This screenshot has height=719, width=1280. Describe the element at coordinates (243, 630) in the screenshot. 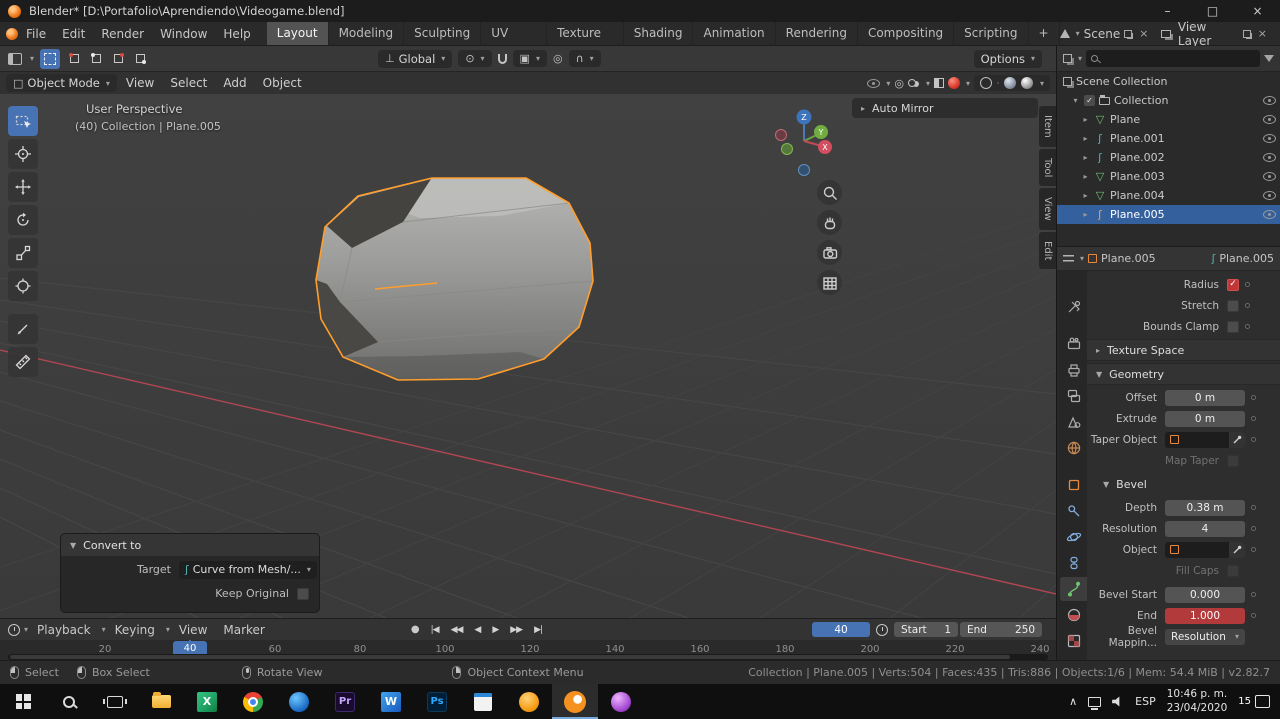

I see `timeline-menu-marker: Marker` at that location.